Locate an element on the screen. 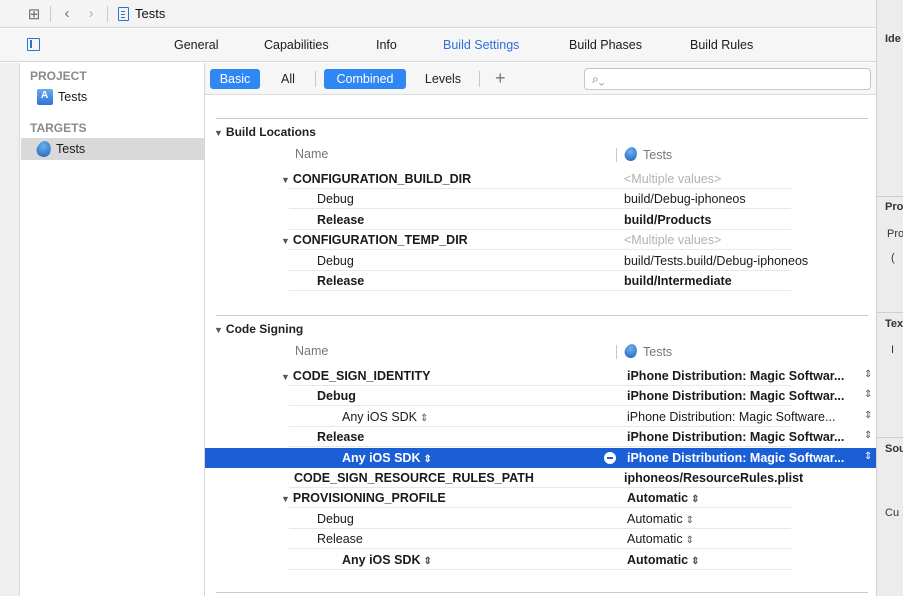 The image size is (903, 596). targets-header: TARGETS is located at coordinates (58, 128).